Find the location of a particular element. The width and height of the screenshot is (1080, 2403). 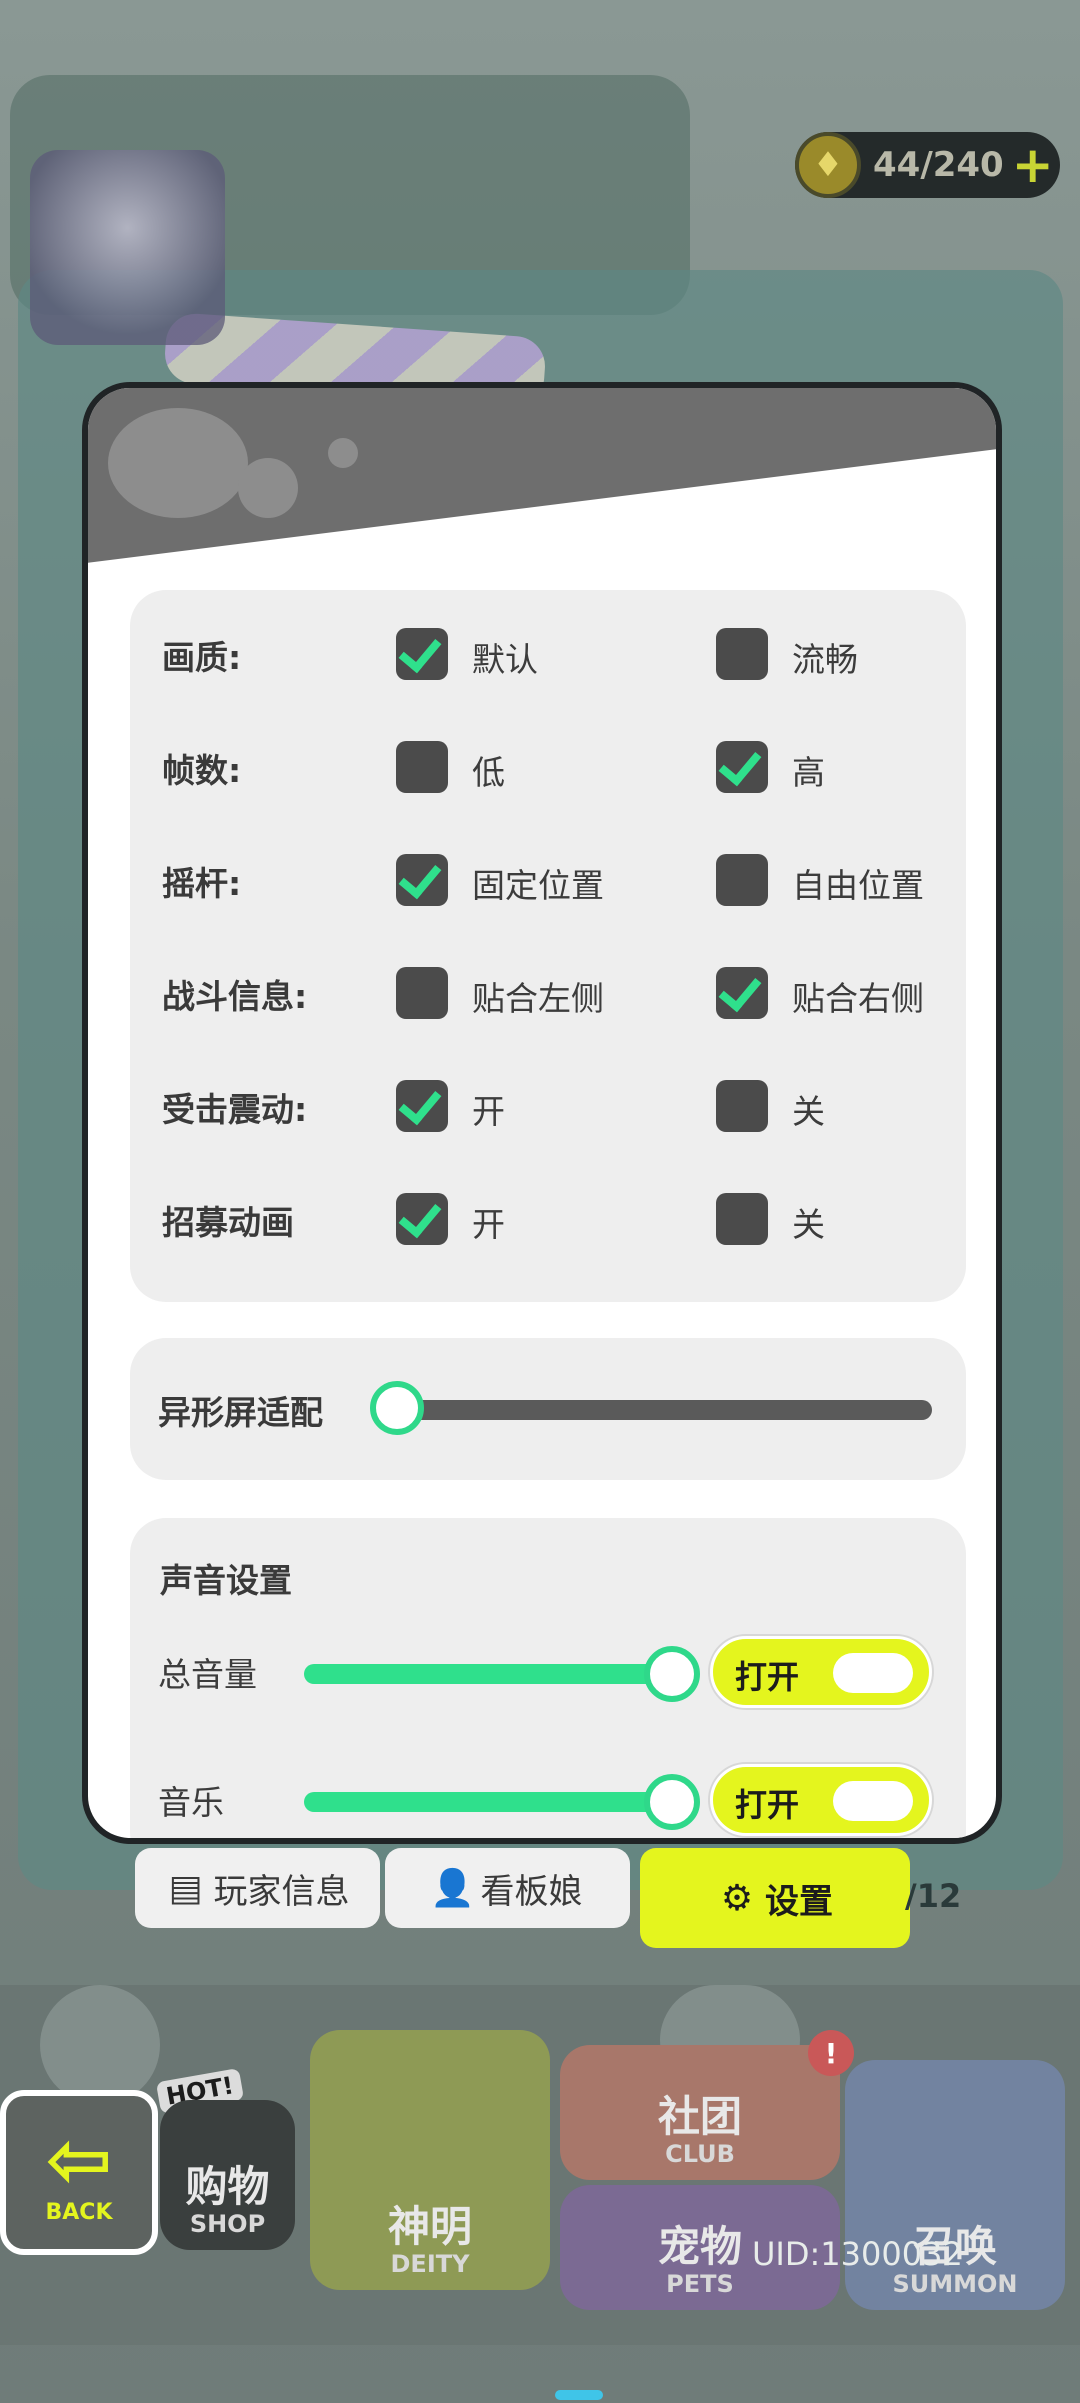

shop-label-en: SHOP is located at coordinates (227, 2224).